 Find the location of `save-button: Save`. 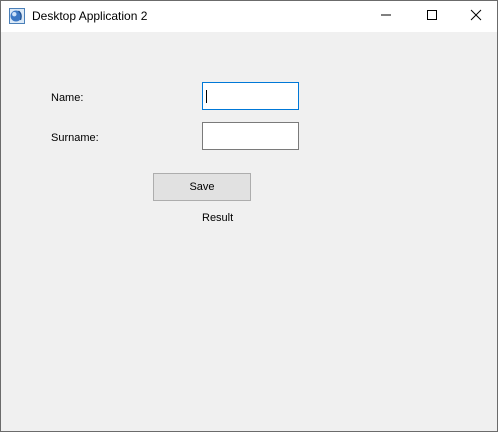

save-button: Save is located at coordinates (202, 187).